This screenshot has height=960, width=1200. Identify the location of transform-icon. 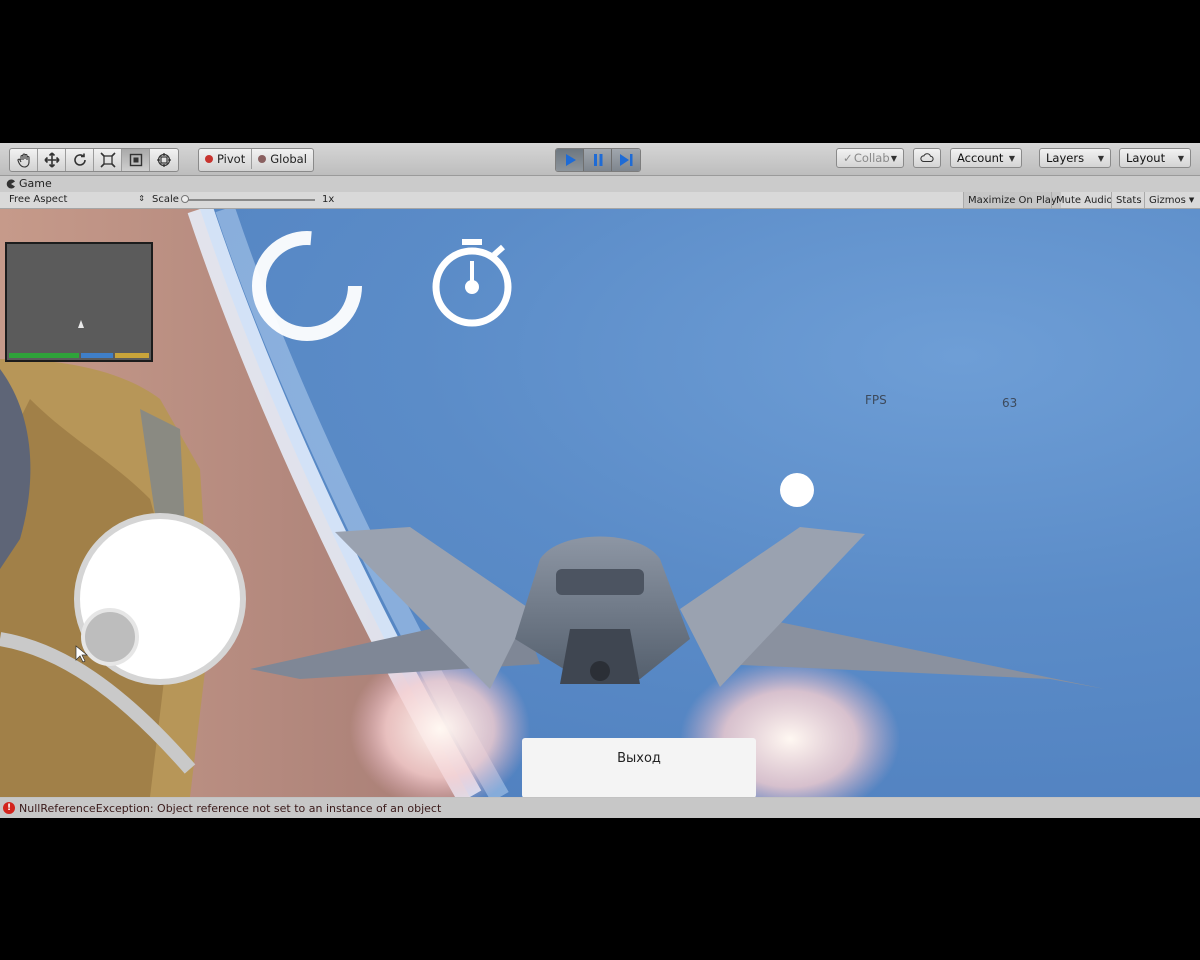
(164, 160).